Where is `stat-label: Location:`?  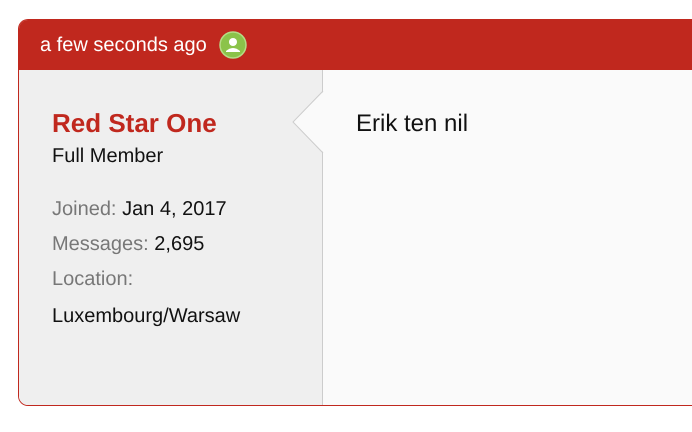
stat-label: Location: is located at coordinates (93, 279).